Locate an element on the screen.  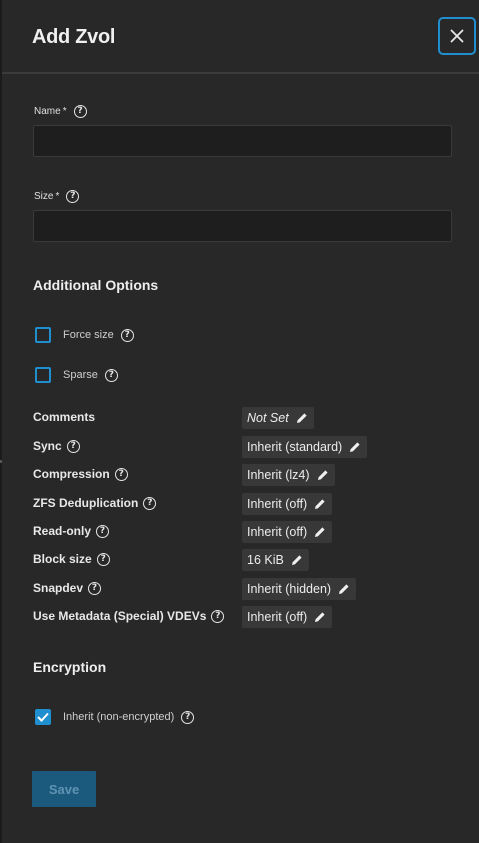
property-edit-chip: Inherit (hidden) is located at coordinates (299, 589).